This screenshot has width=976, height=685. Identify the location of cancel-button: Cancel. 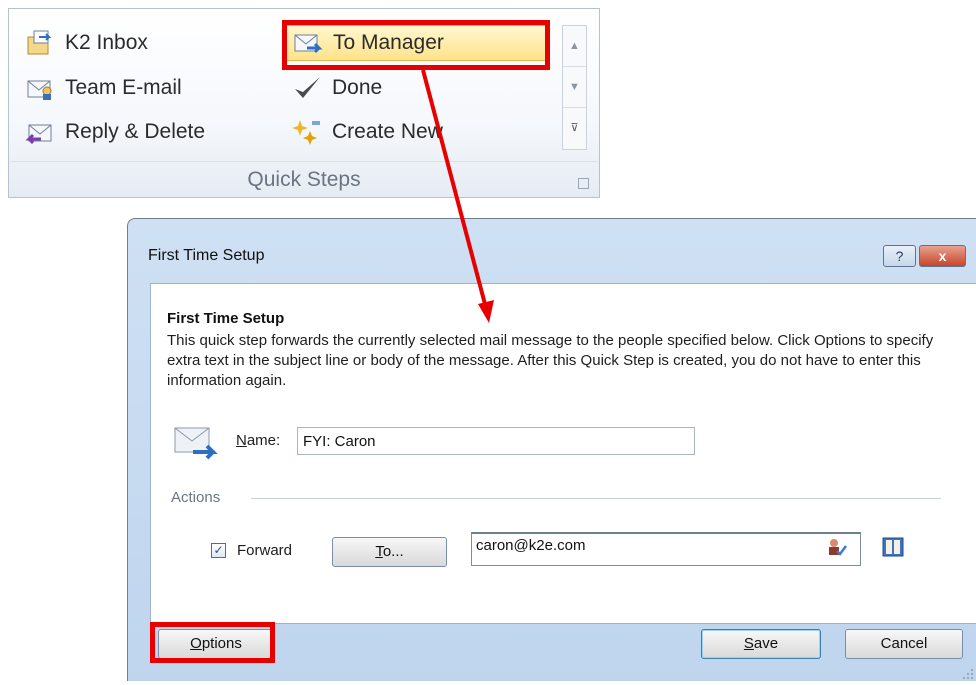
(904, 644).